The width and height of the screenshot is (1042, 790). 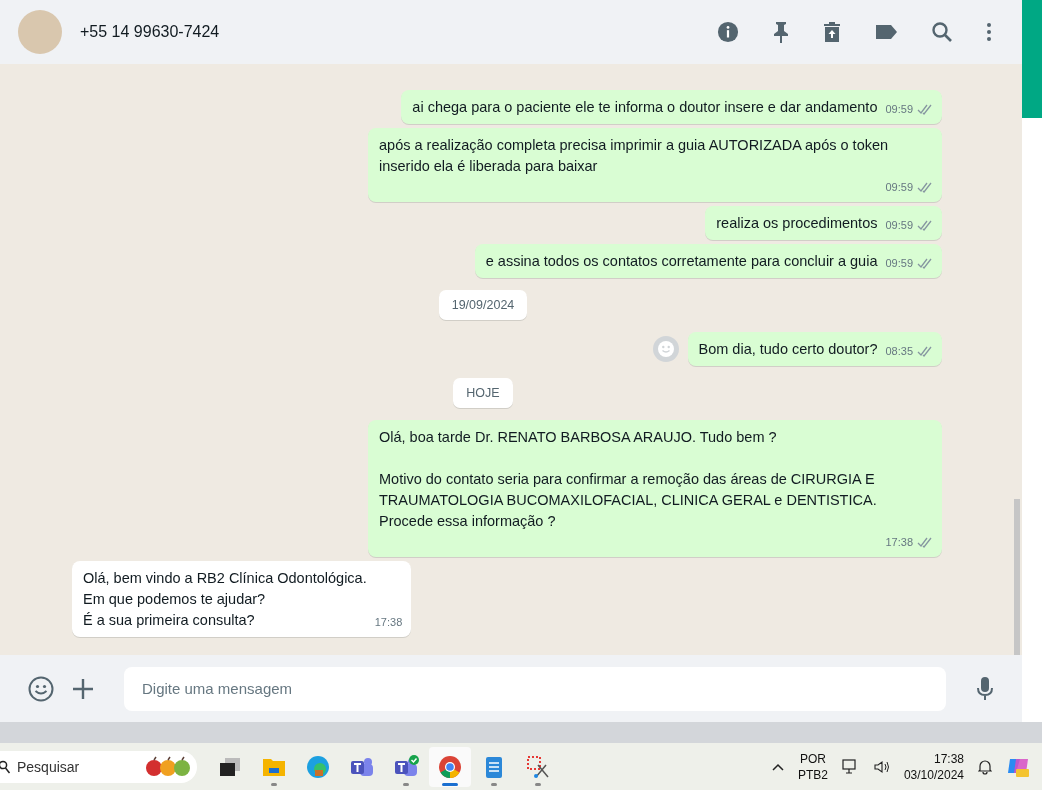 What do you see at coordinates (777, 766) in the screenshot?
I see `chevron-up-icon` at bounding box center [777, 766].